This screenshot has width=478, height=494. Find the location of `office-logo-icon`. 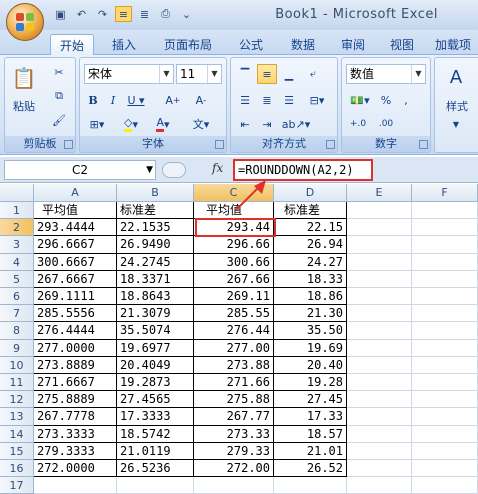

office-logo-icon is located at coordinates (25, 22).